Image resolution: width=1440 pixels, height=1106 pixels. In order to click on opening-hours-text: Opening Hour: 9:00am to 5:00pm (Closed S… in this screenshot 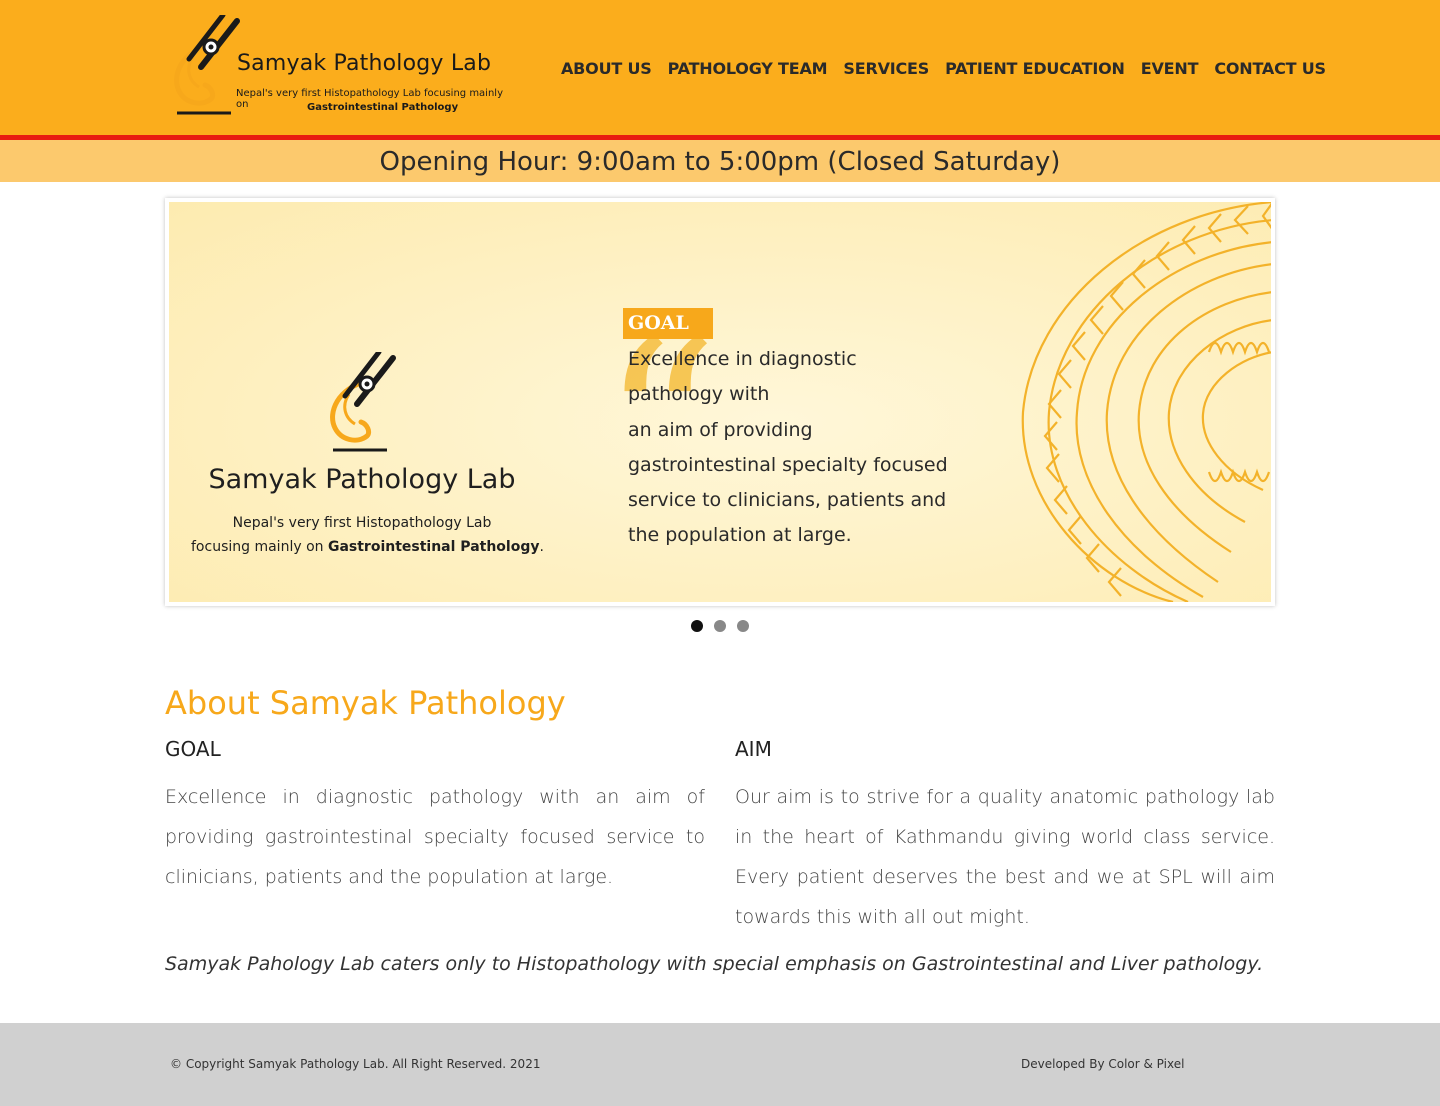, I will do `click(720, 162)`.